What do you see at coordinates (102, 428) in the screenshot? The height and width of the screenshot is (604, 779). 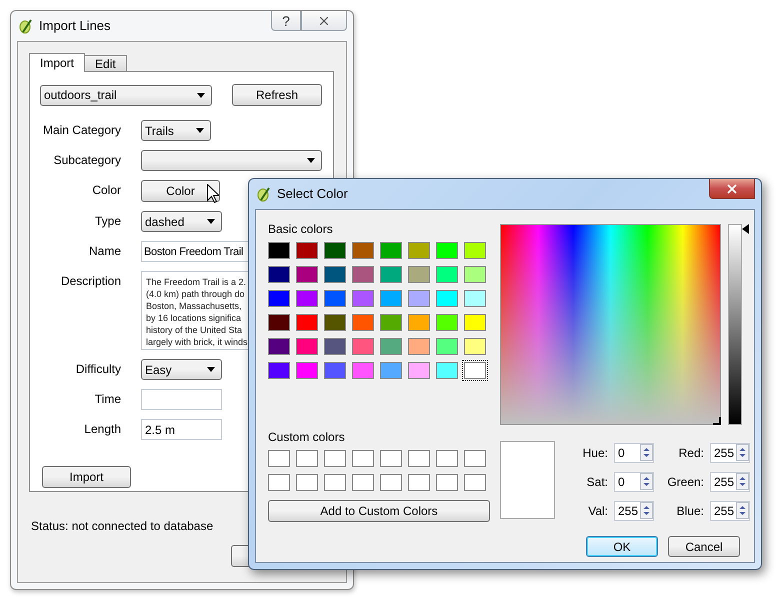 I see `field-label: Length` at bounding box center [102, 428].